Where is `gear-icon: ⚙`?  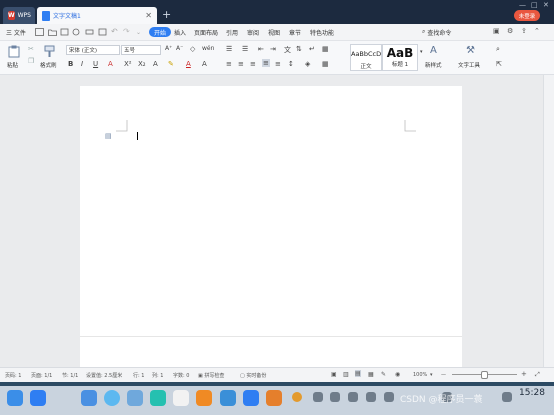 gear-icon: ⚙ is located at coordinates (511, 31).